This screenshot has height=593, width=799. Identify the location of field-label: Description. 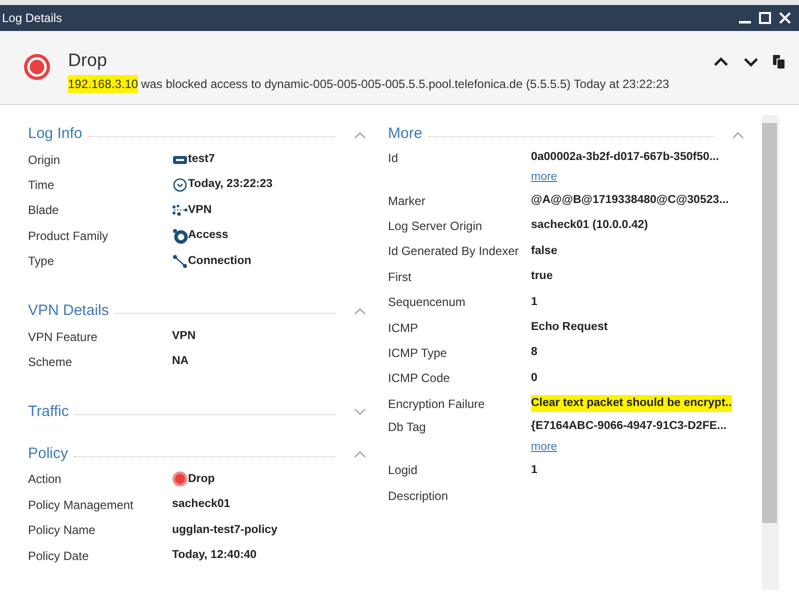
(419, 496).